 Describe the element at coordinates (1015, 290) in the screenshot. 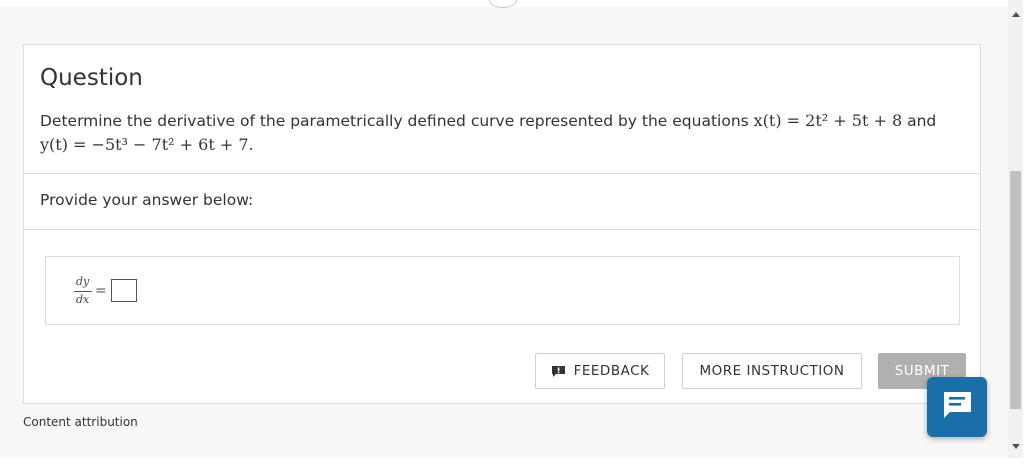

I see `scrollbar-thumb` at that location.